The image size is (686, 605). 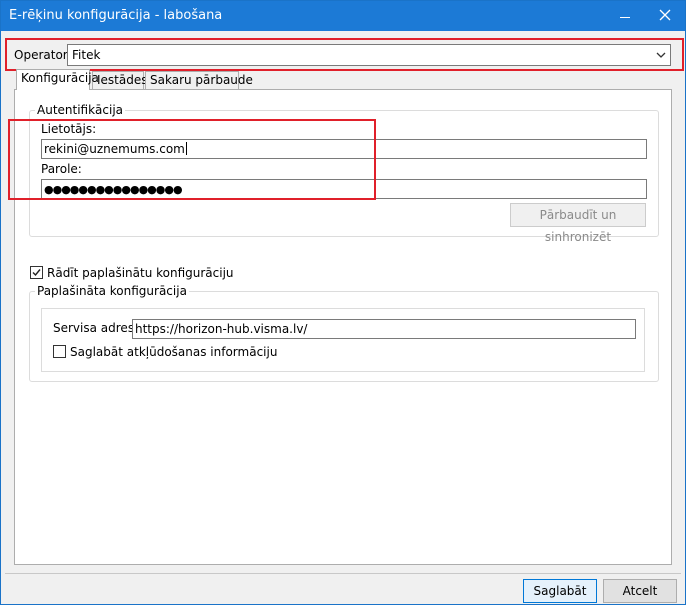 What do you see at coordinates (80, 110) in the screenshot?
I see `auth-group-caption: Autentifikācija` at bounding box center [80, 110].